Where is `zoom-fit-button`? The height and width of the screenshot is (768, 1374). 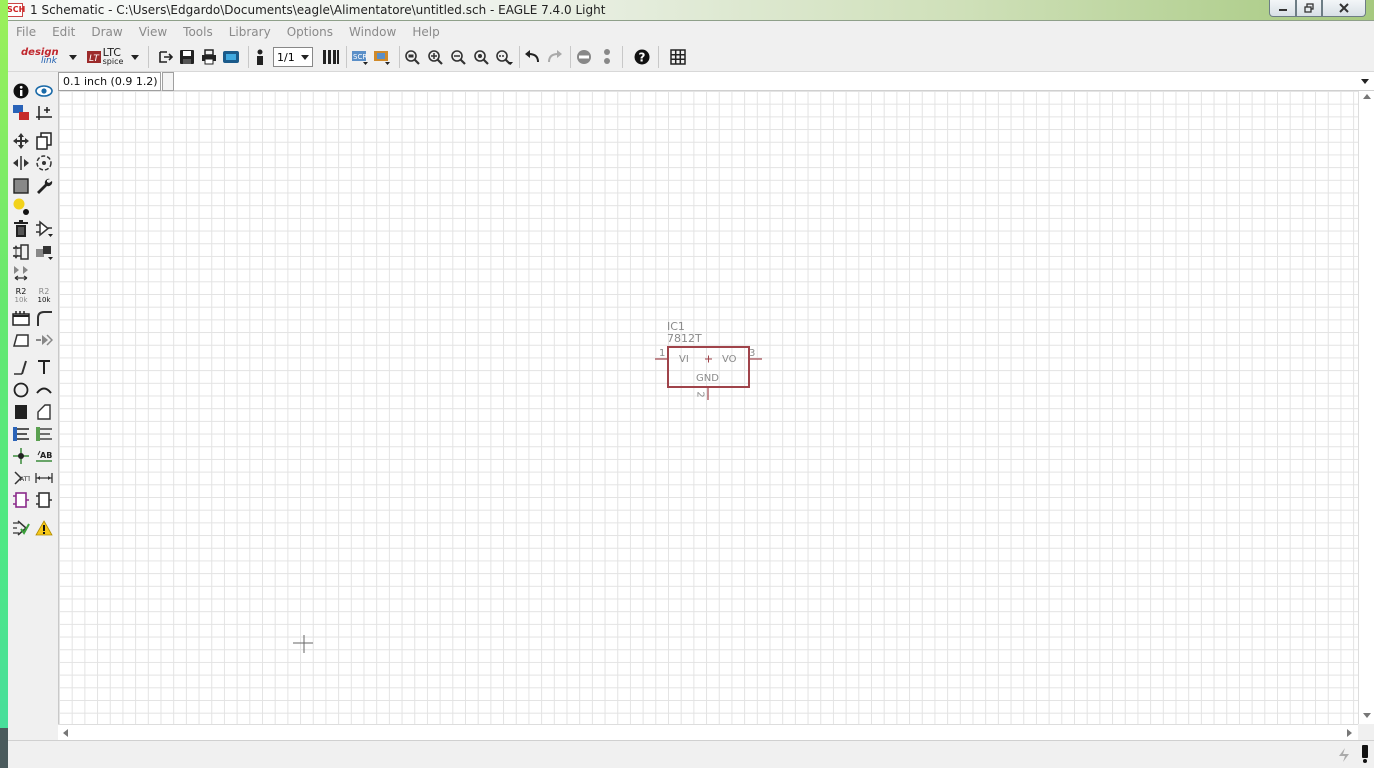
zoom-fit-button is located at coordinates (412, 57).